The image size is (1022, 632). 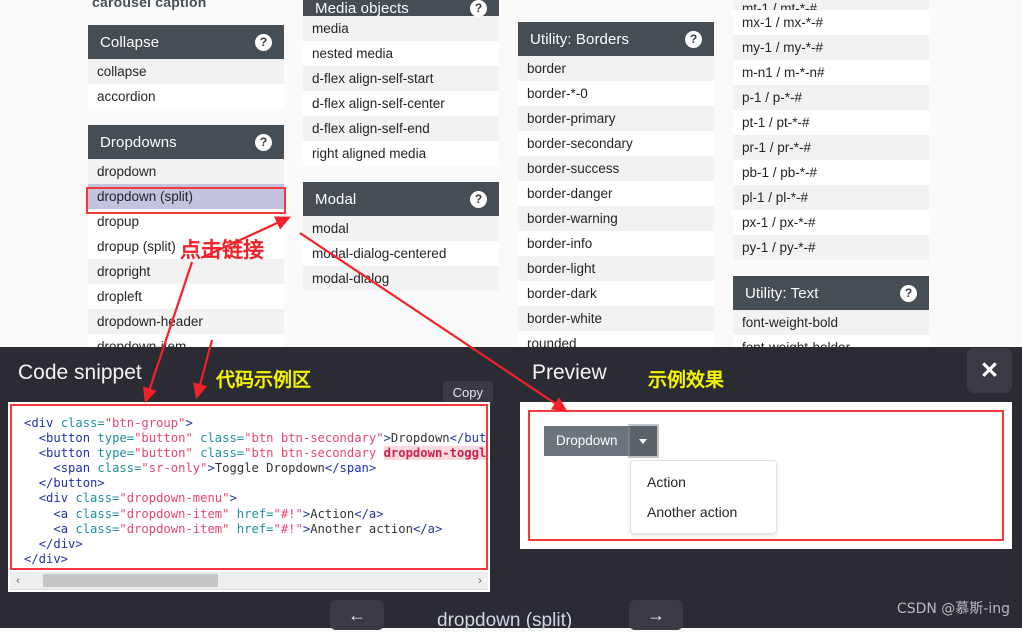 What do you see at coordinates (831, 197) in the screenshot?
I see `list-item: pl-1 / pl-*-#` at bounding box center [831, 197].